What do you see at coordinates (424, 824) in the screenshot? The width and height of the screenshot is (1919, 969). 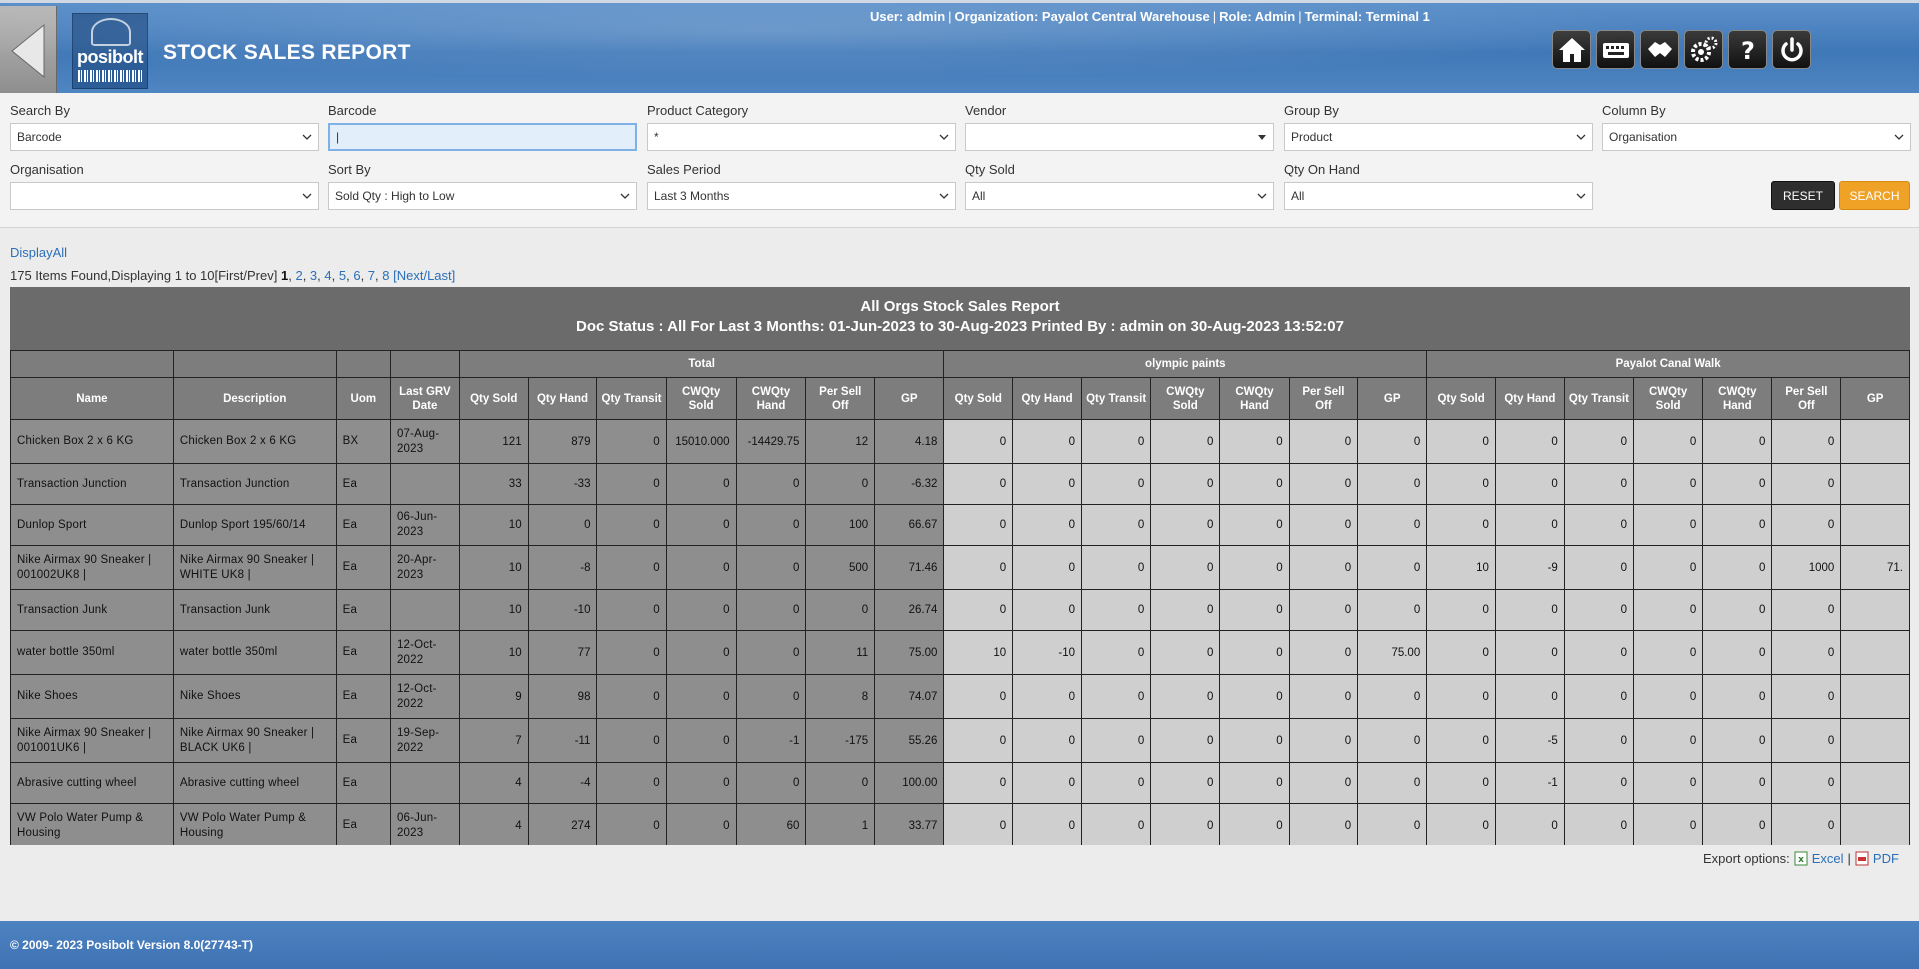 I see `cell-grv: 06-Jun-2023` at bounding box center [424, 824].